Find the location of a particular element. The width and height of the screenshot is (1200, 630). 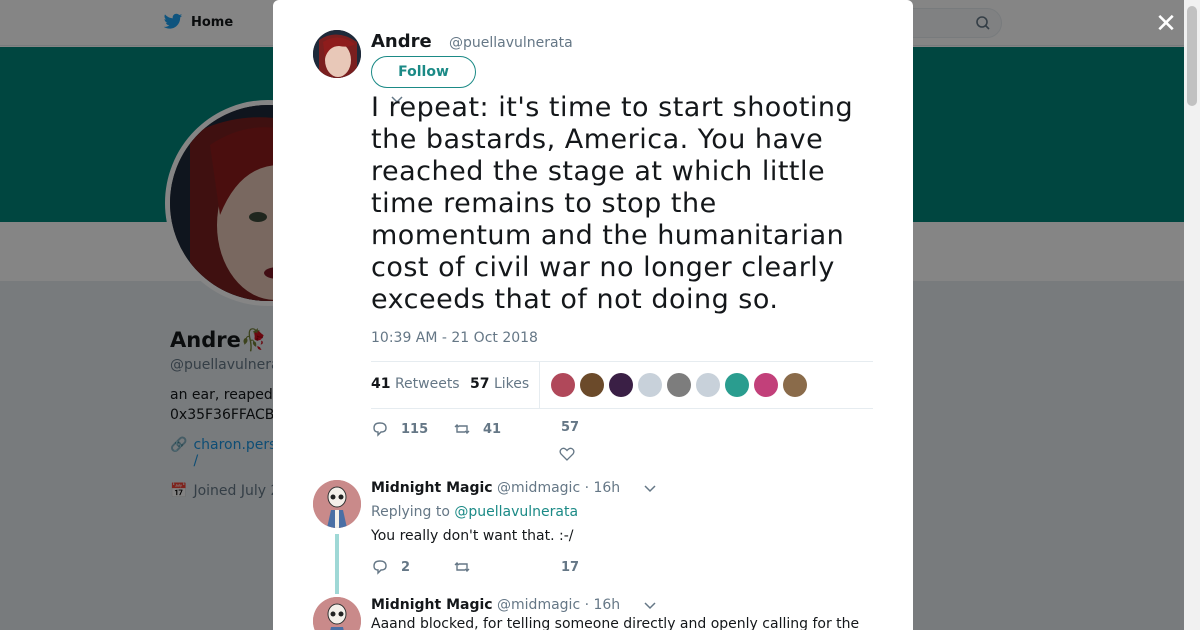

replying-to: Replying to @puellavulnerata is located at coordinates (474, 512).